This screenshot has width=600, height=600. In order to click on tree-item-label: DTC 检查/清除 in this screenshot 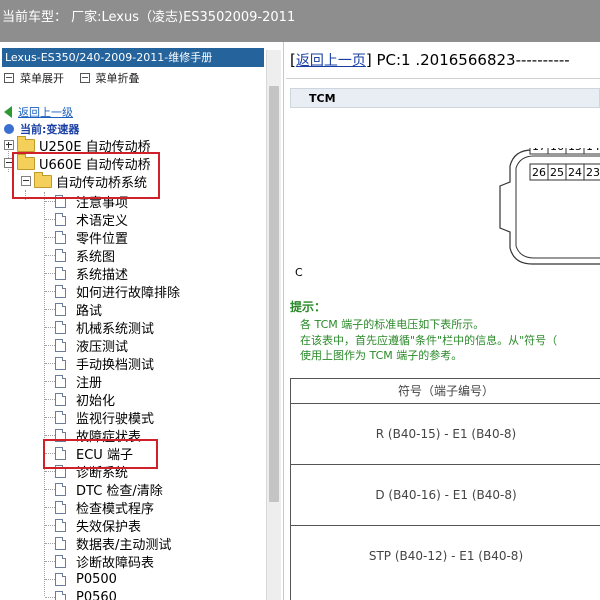, I will do `click(119, 491)`.